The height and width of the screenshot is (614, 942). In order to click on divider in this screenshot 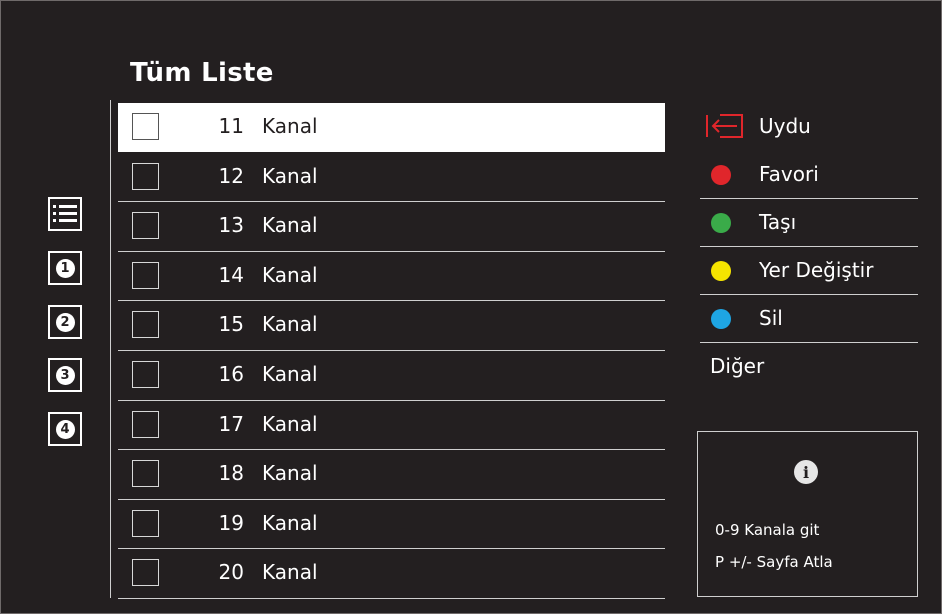, I will do `click(110, 349)`.